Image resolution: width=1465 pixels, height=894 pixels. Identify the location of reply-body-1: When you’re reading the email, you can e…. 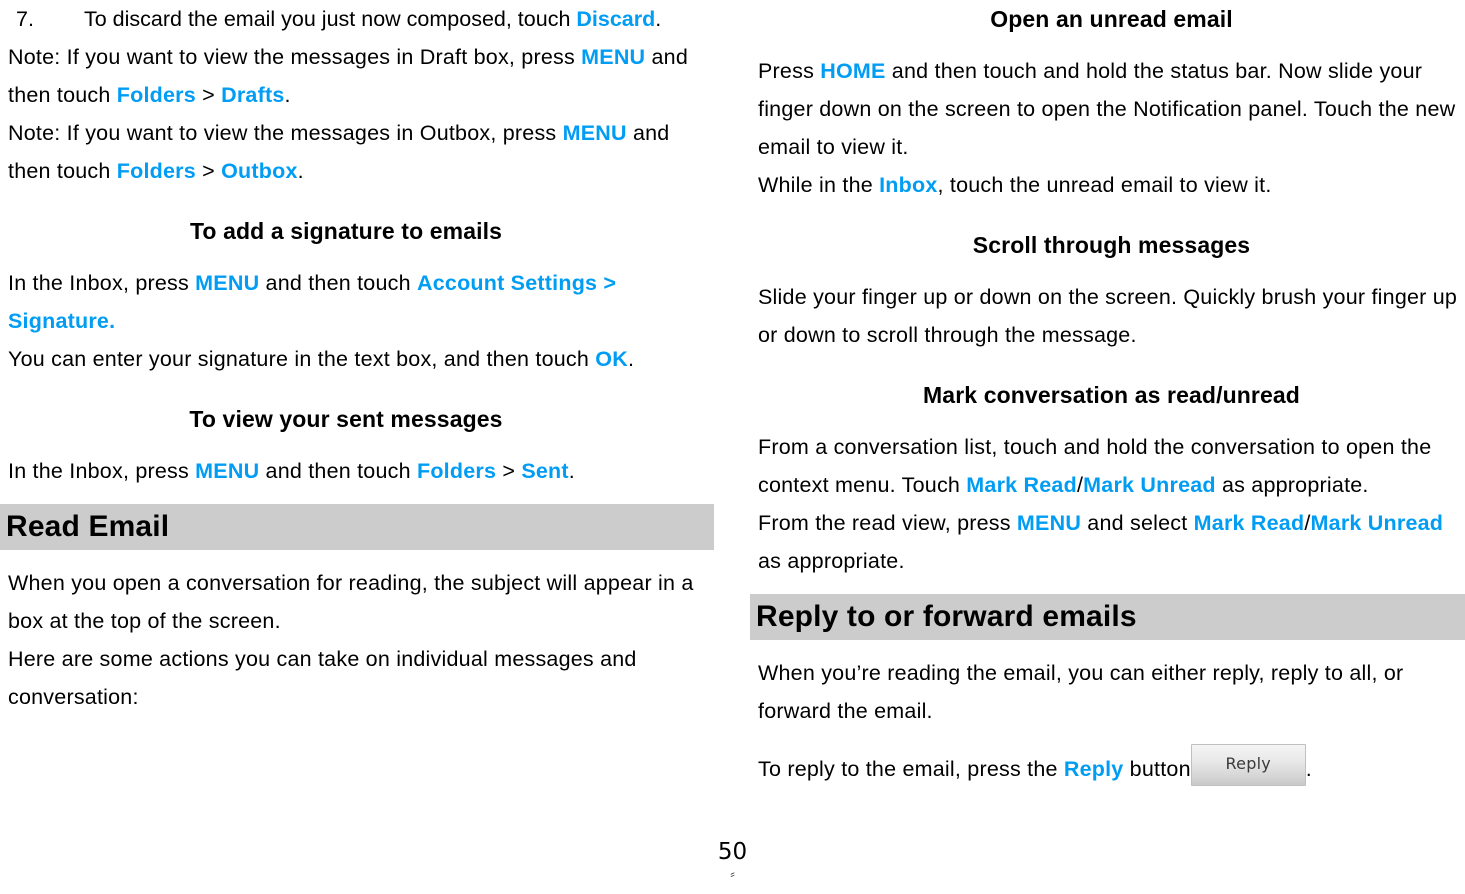
(1084, 692).